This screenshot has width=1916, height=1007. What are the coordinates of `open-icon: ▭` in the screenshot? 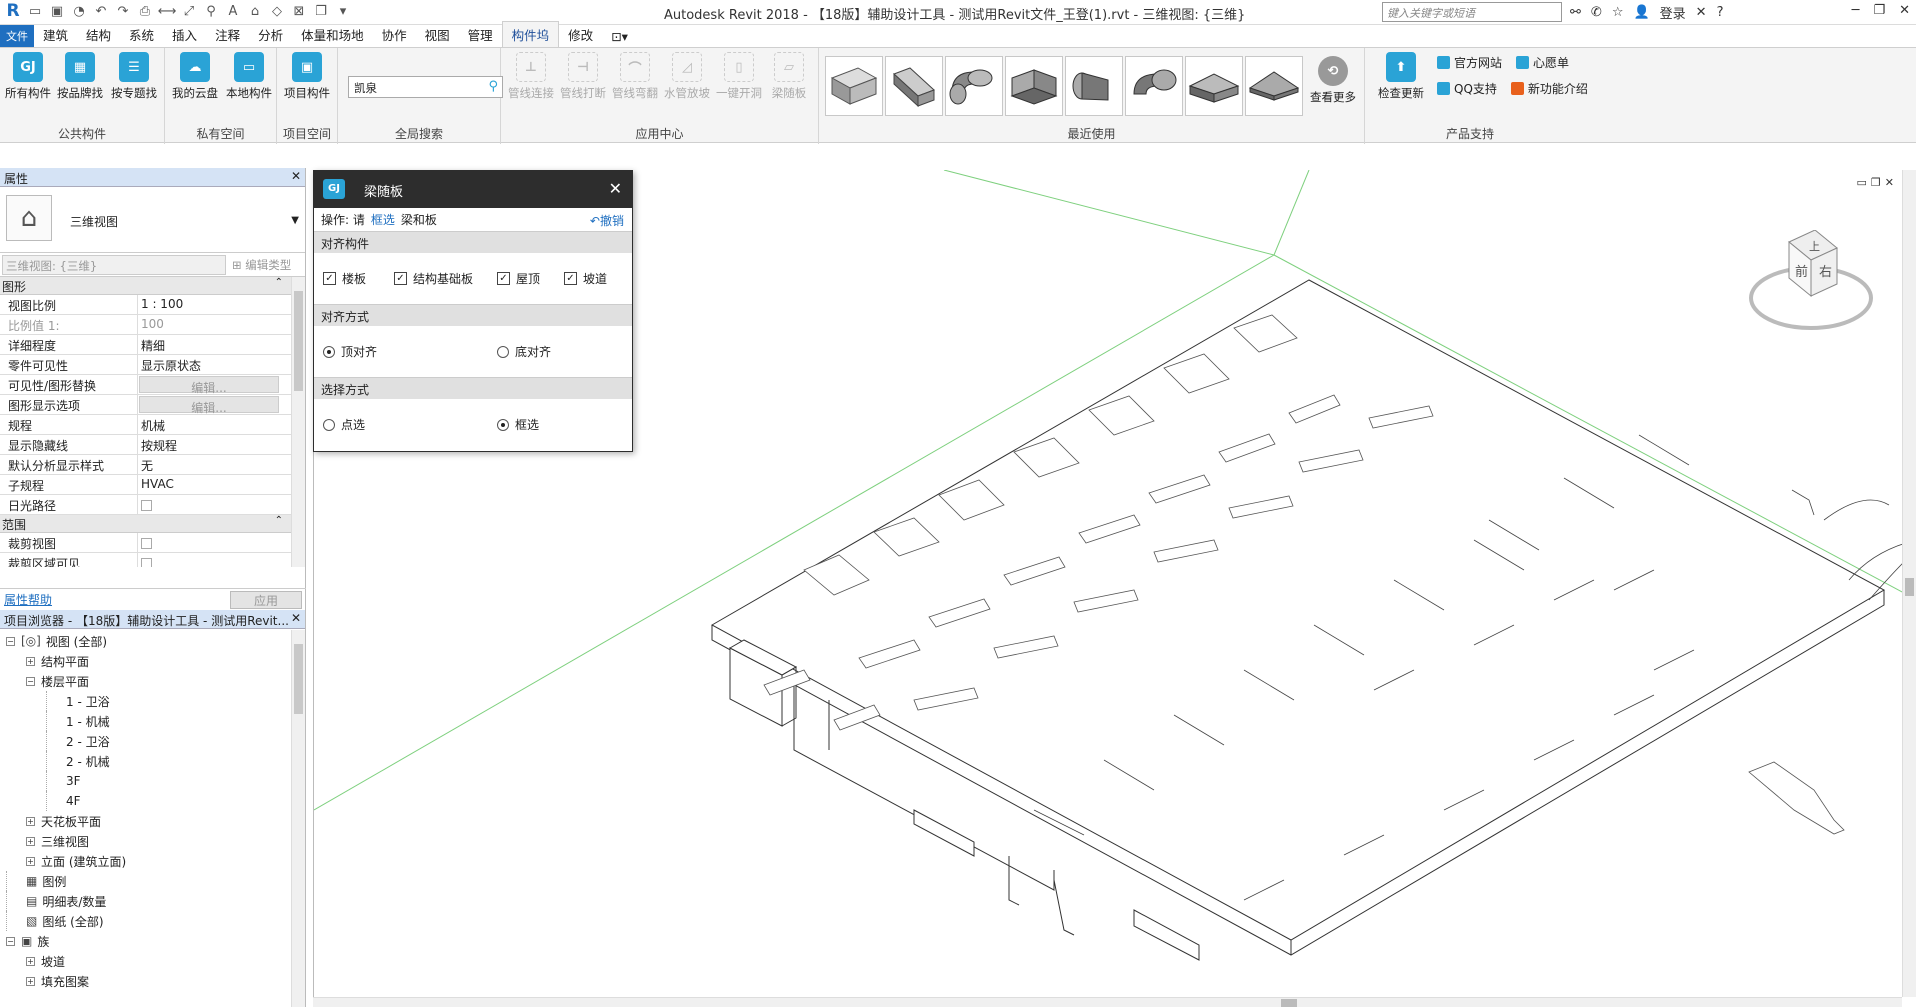 It's located at (35, 11).